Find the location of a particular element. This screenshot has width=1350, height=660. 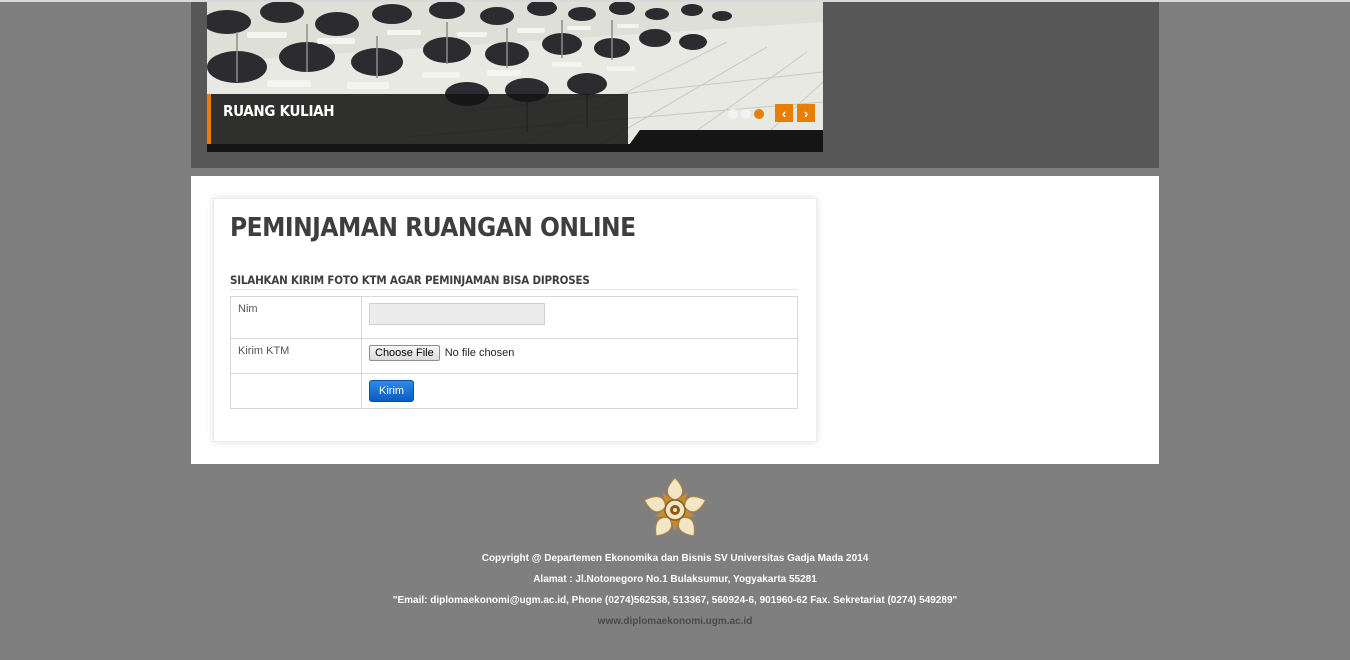

kirim-button: Kirim is located at coordinates (392, 391).